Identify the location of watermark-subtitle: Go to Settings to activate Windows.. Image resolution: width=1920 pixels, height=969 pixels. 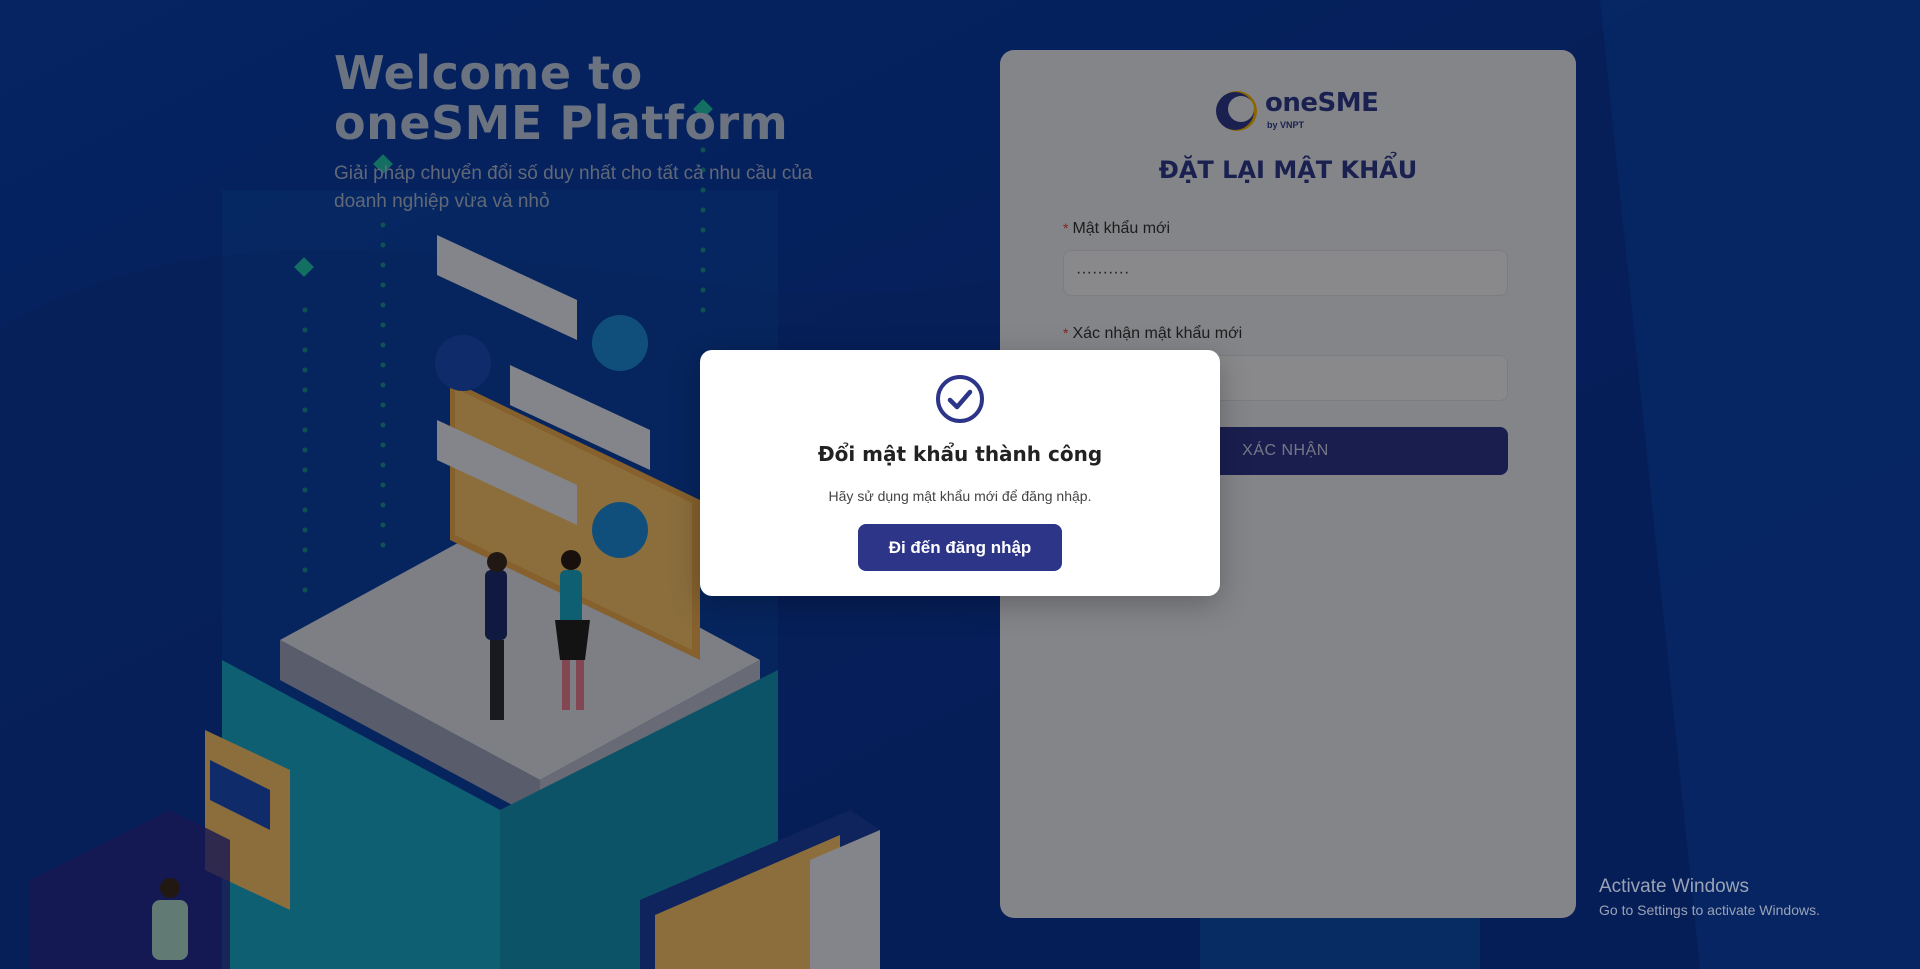
(1709, 910).